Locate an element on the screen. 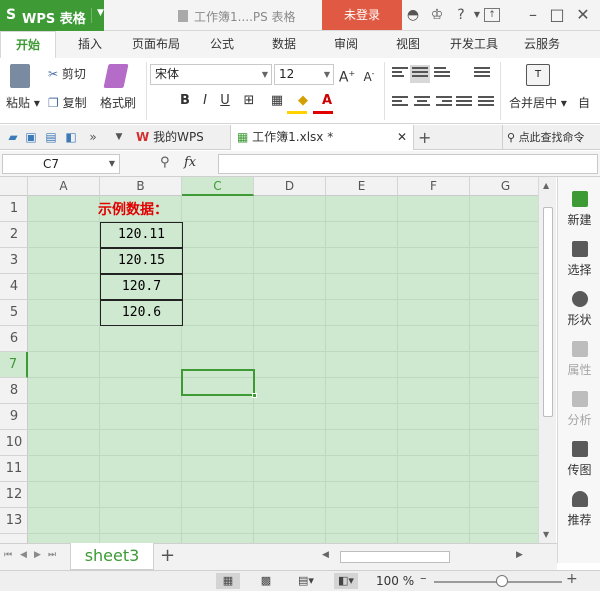 This screenshot has width=600, height=591. print-icon: ▤ is located at coordinates (51, 137).